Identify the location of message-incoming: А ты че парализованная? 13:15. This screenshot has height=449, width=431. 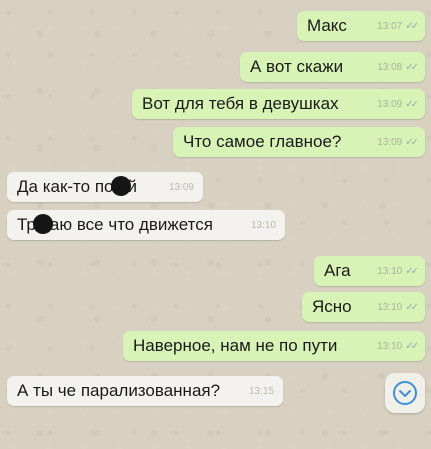
(145, 391).